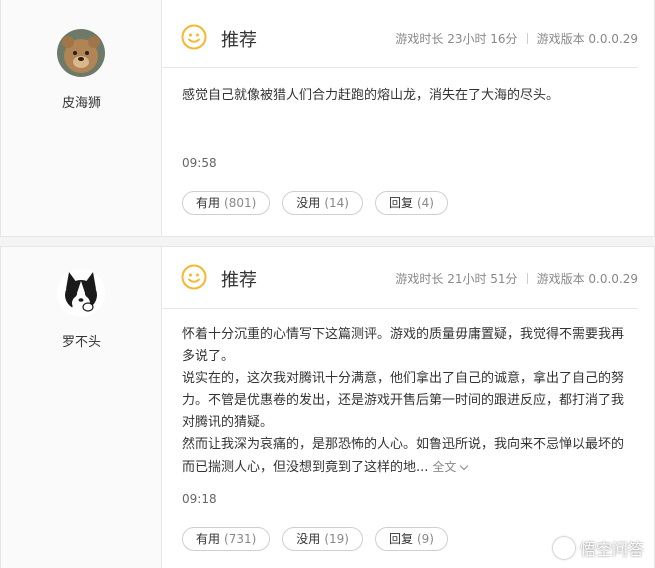 The height and width of the screenshot is (568, 655). I want to click on reply-count: (9), so click(425, 539).